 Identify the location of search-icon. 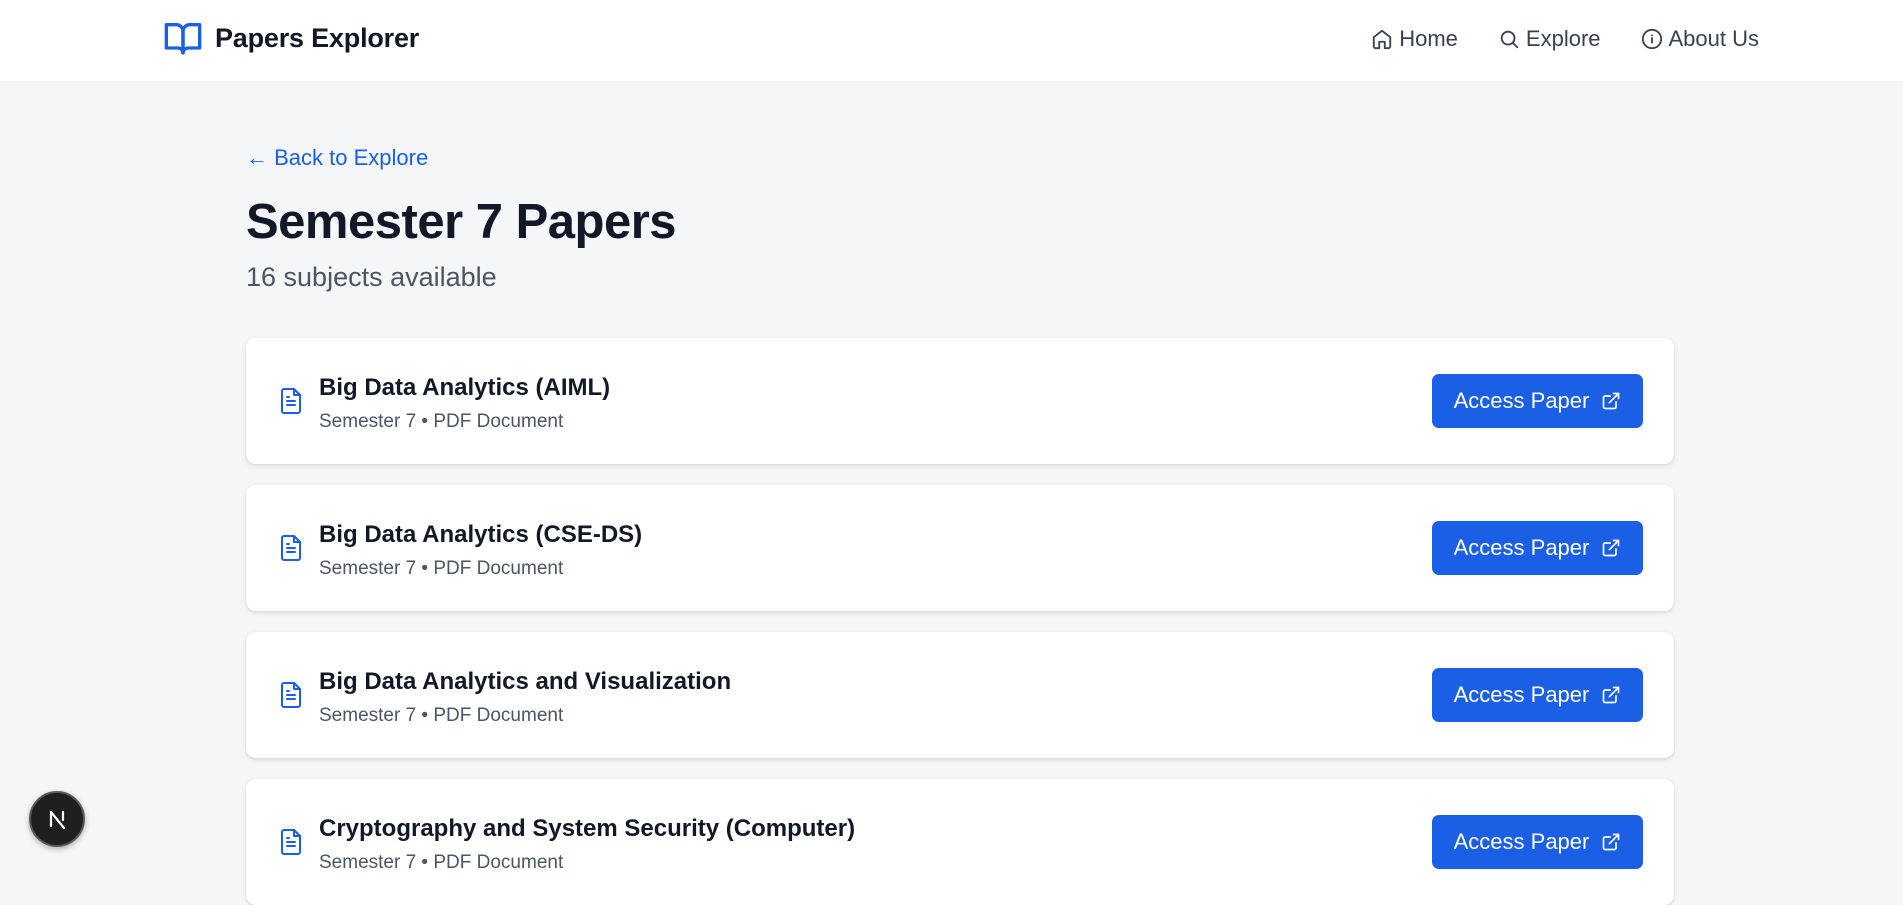
(1509, 39).